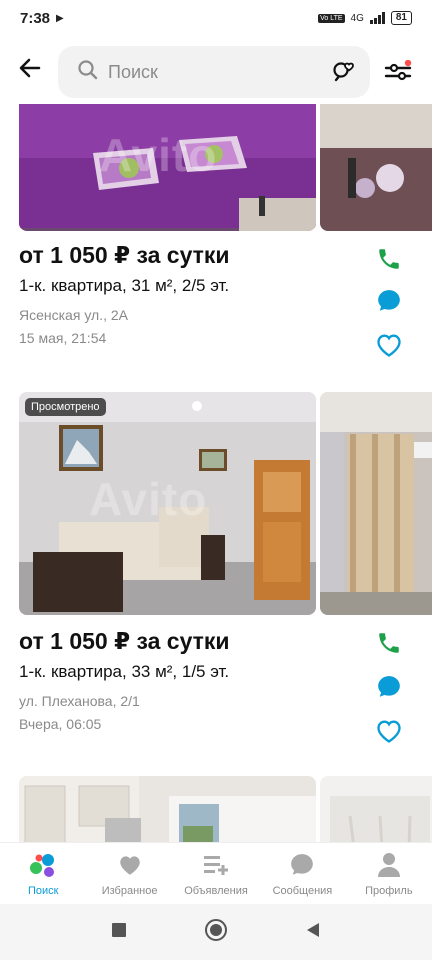 Image resolution: width=432 pixels, height=960 pixels. I want to click on listing-address: ул. Плеханова, 2/1, so click(79, 701).